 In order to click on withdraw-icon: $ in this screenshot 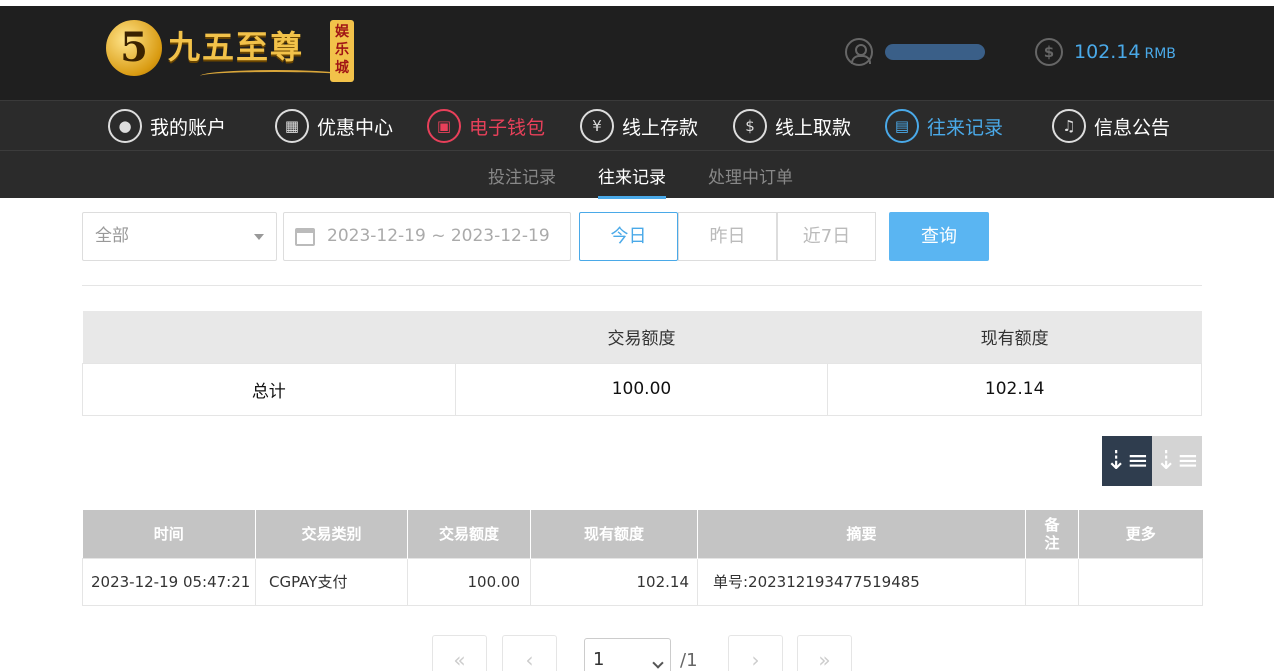, I will do `click(750, 126)`.